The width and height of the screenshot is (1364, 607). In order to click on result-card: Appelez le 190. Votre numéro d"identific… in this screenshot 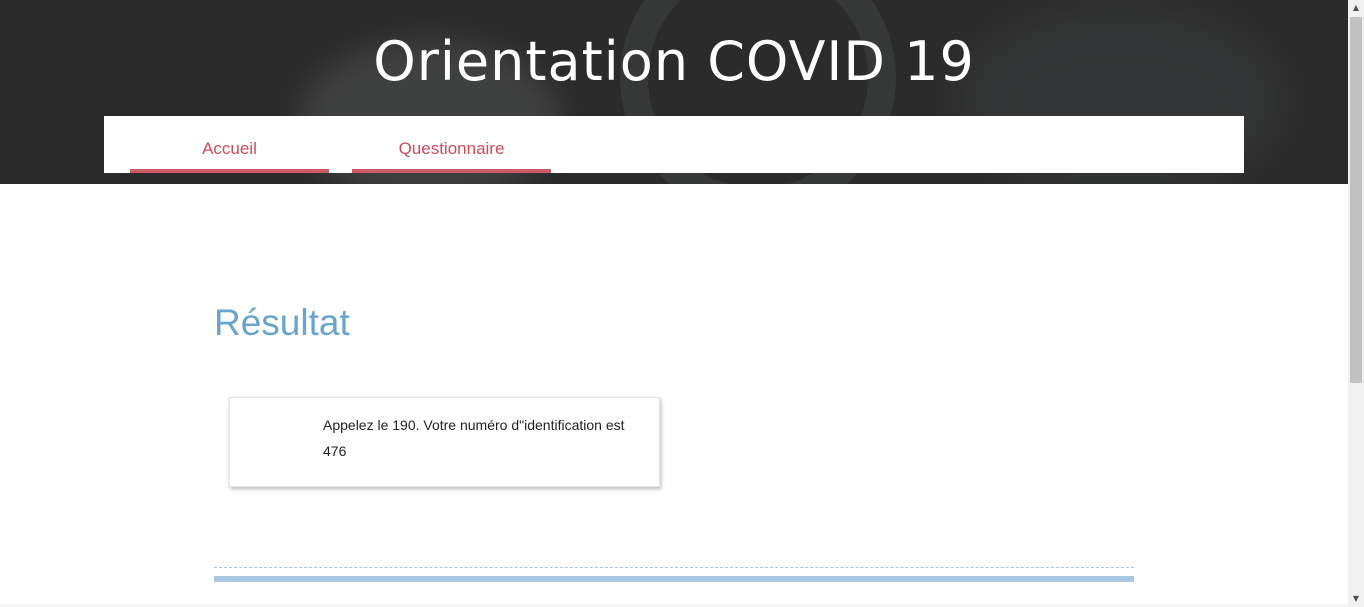, I will do `click(444, 442)`.